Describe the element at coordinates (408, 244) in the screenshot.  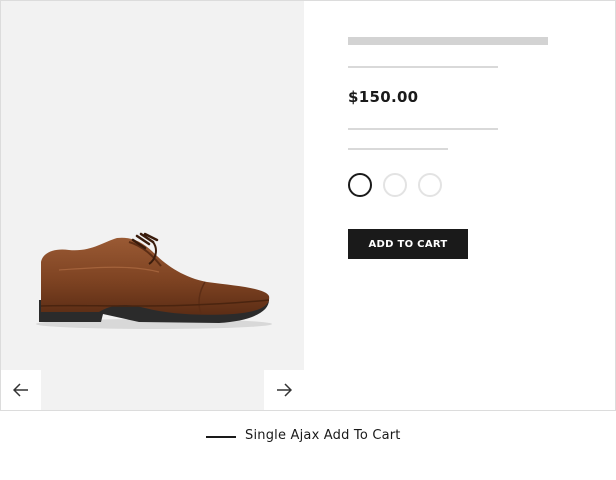
I see `add-to-cart-button: ADD TO CART` at that location.